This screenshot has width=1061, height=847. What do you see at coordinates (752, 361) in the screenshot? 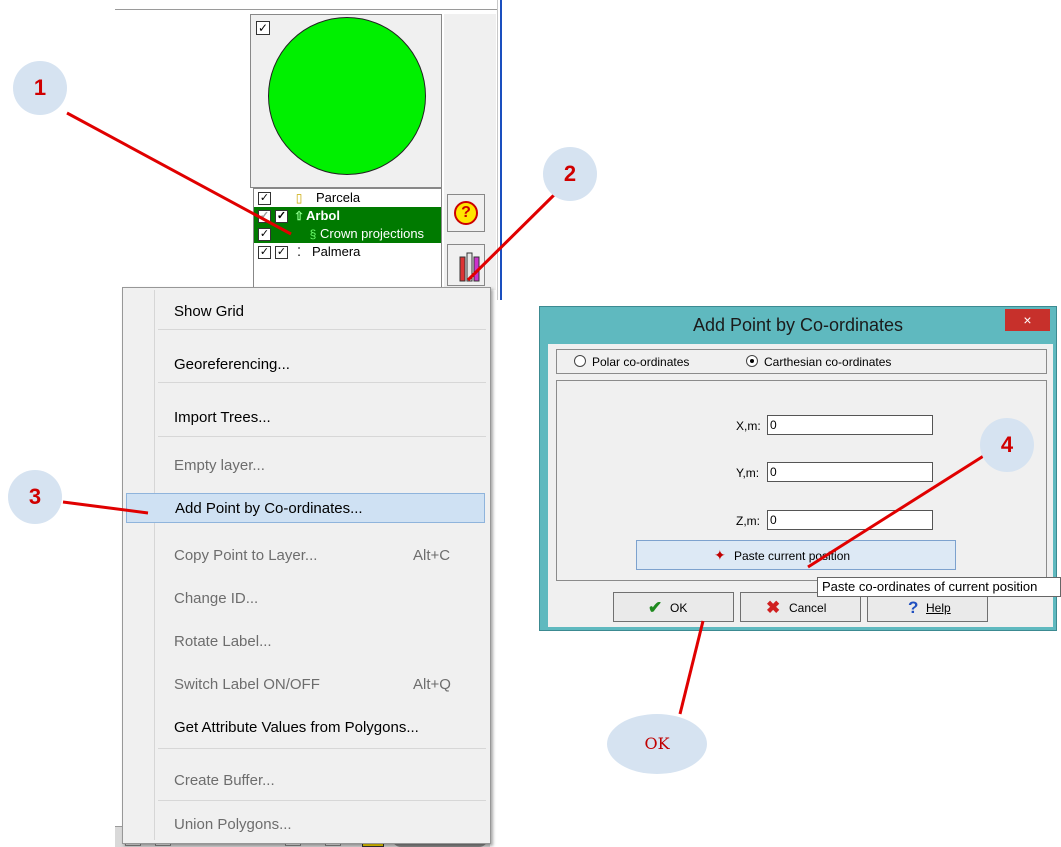
I see `carthesian-radio` at bounding box center [752, 361].